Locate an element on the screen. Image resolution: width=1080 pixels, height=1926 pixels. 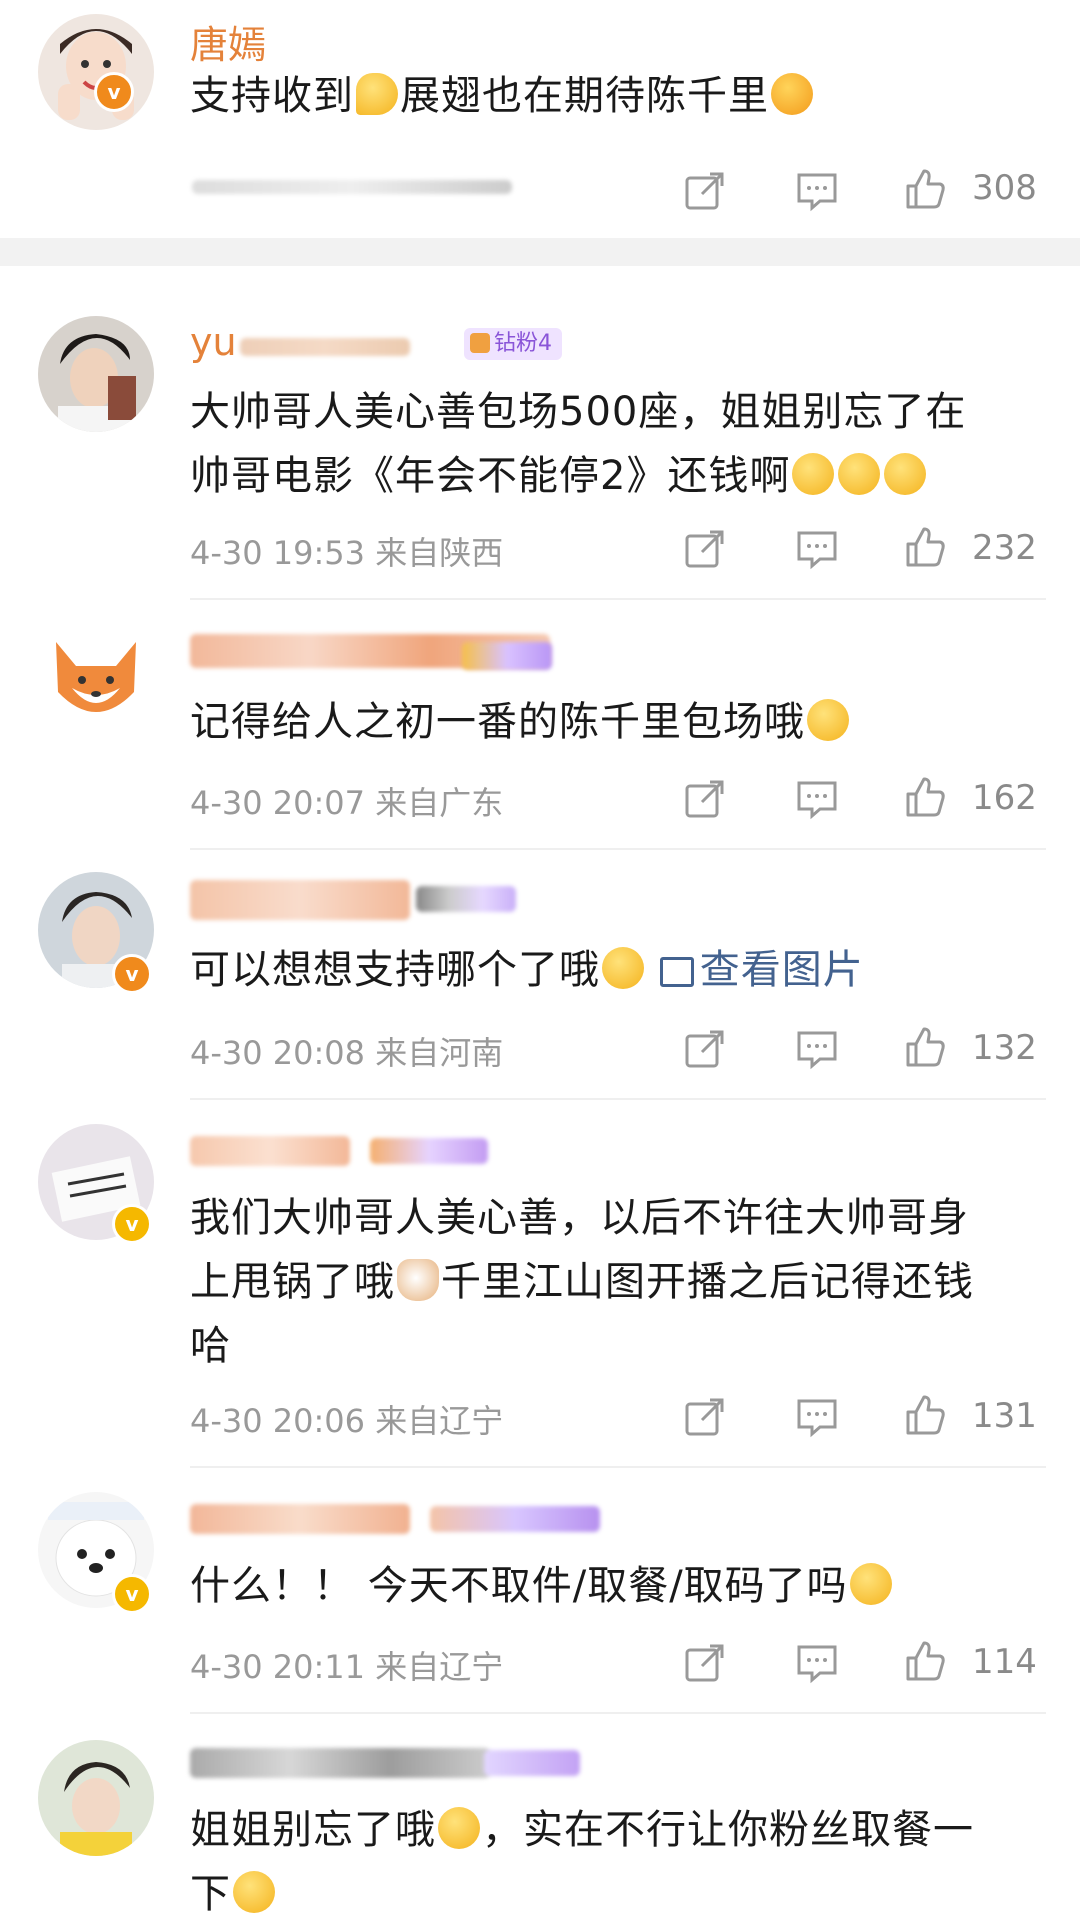
star-eyes-emoji-icon is located at coordinates (792, 94).